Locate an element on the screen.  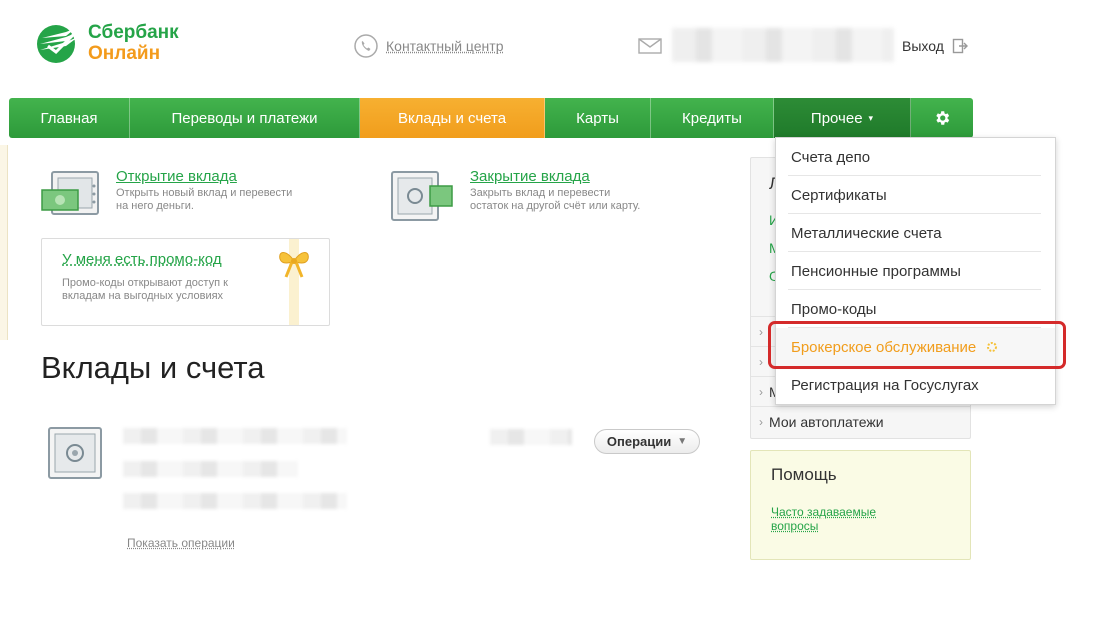
safe-closed-icon is located at coordinates (422, 196).